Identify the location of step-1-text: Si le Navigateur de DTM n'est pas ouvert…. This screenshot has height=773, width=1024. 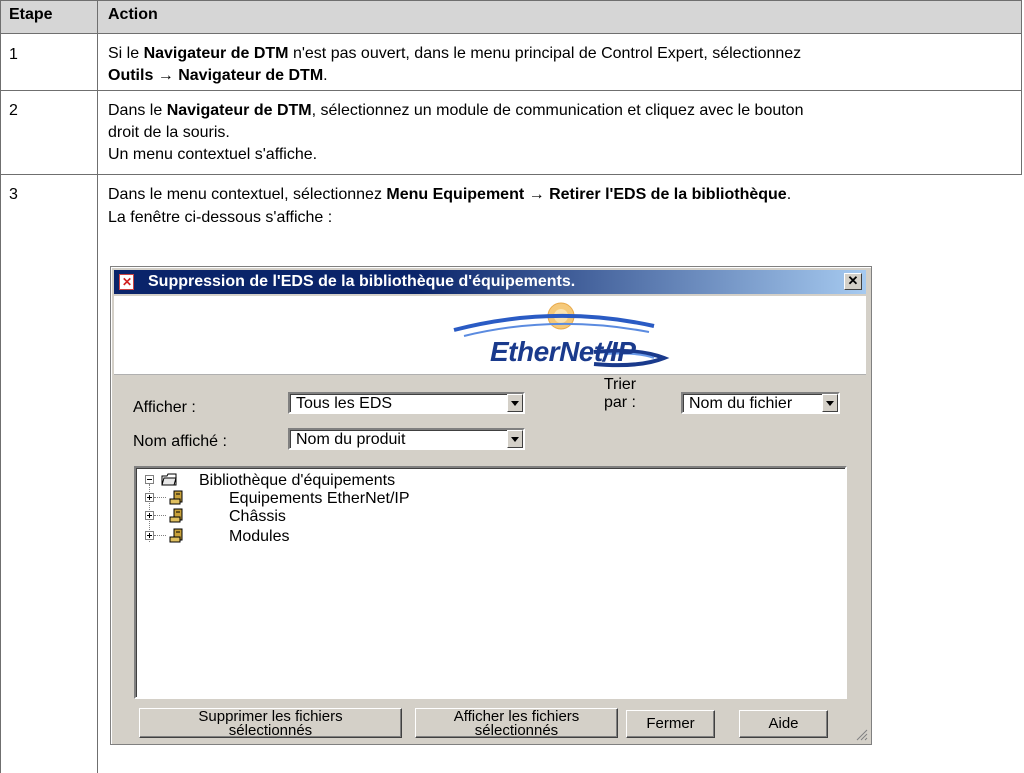
(455, 64).